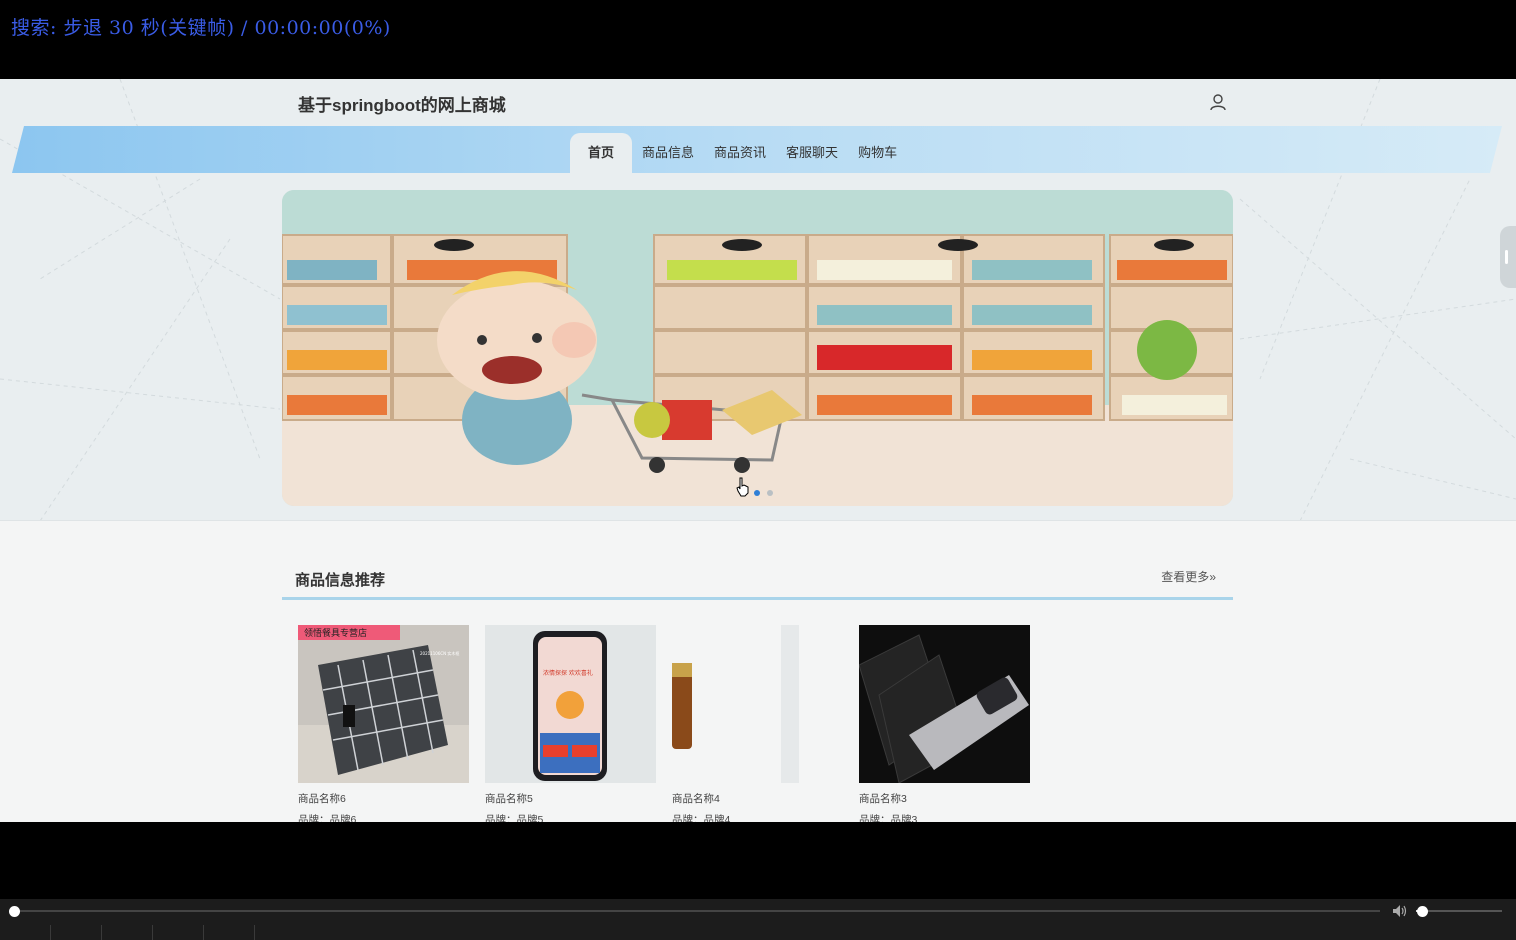 This screenshot has width=1516, height=940. What do you see at coordinates (340, 580) in the screenshot?
I see `section-title: 商品信息推荐` at bounding box center [340, 580].